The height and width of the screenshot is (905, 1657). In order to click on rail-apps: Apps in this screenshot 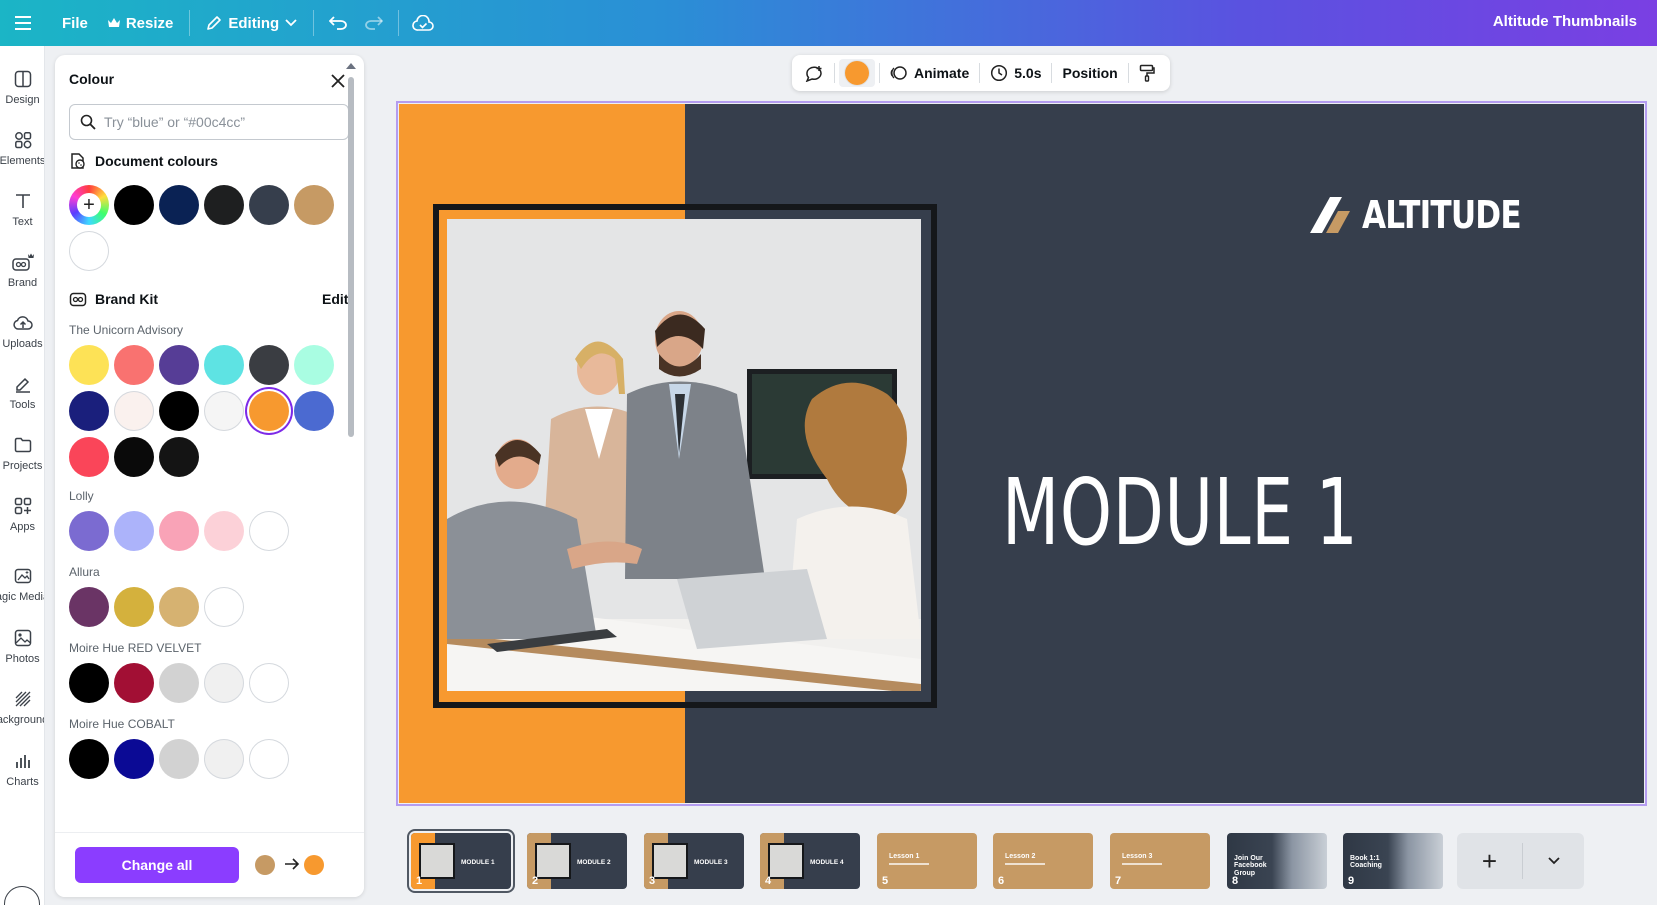, I will do `click(22, 521)`.